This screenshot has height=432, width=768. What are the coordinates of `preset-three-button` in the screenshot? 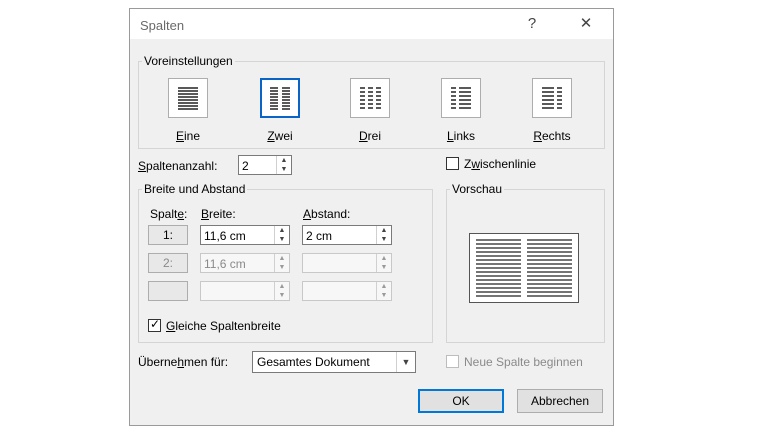 It's located at (370, 98).